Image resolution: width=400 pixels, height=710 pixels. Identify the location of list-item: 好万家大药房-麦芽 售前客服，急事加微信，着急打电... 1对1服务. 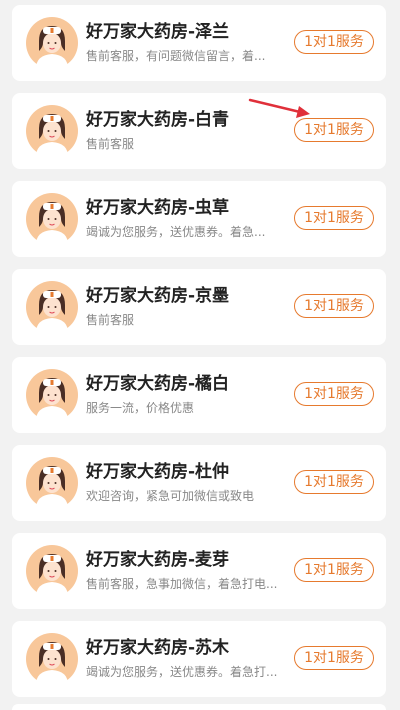
(199, 571).